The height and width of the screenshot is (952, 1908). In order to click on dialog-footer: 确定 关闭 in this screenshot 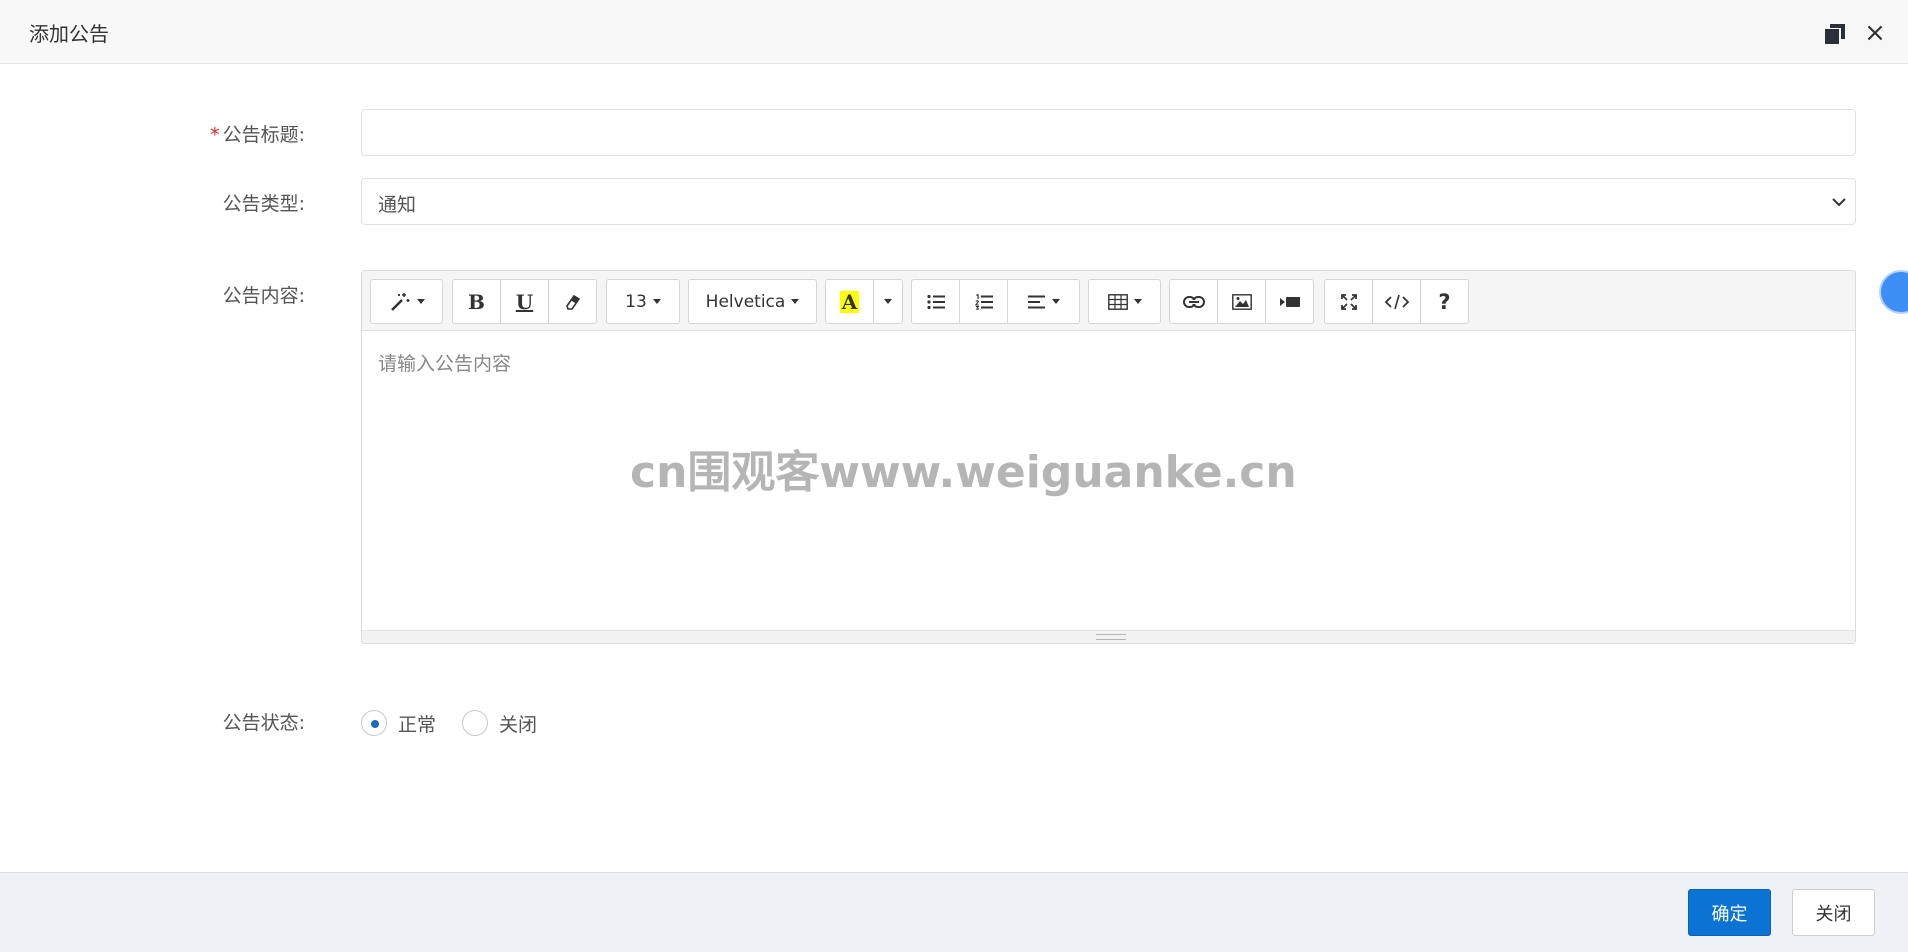, I will do `click(954, 912)`.